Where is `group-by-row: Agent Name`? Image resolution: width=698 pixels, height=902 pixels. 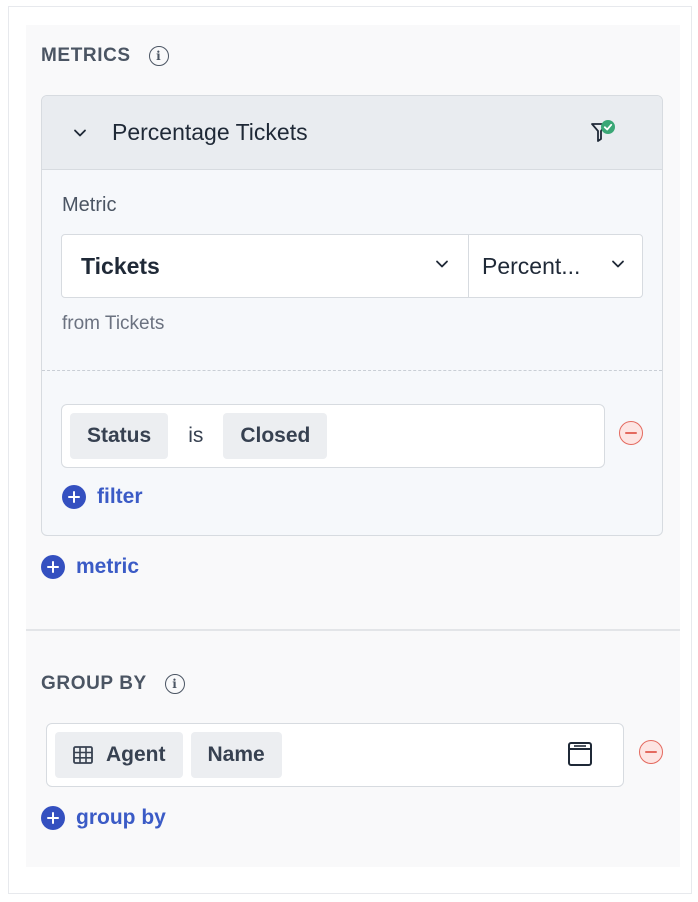
group-by-row: Agent Name is located at coordinates (335, 755).